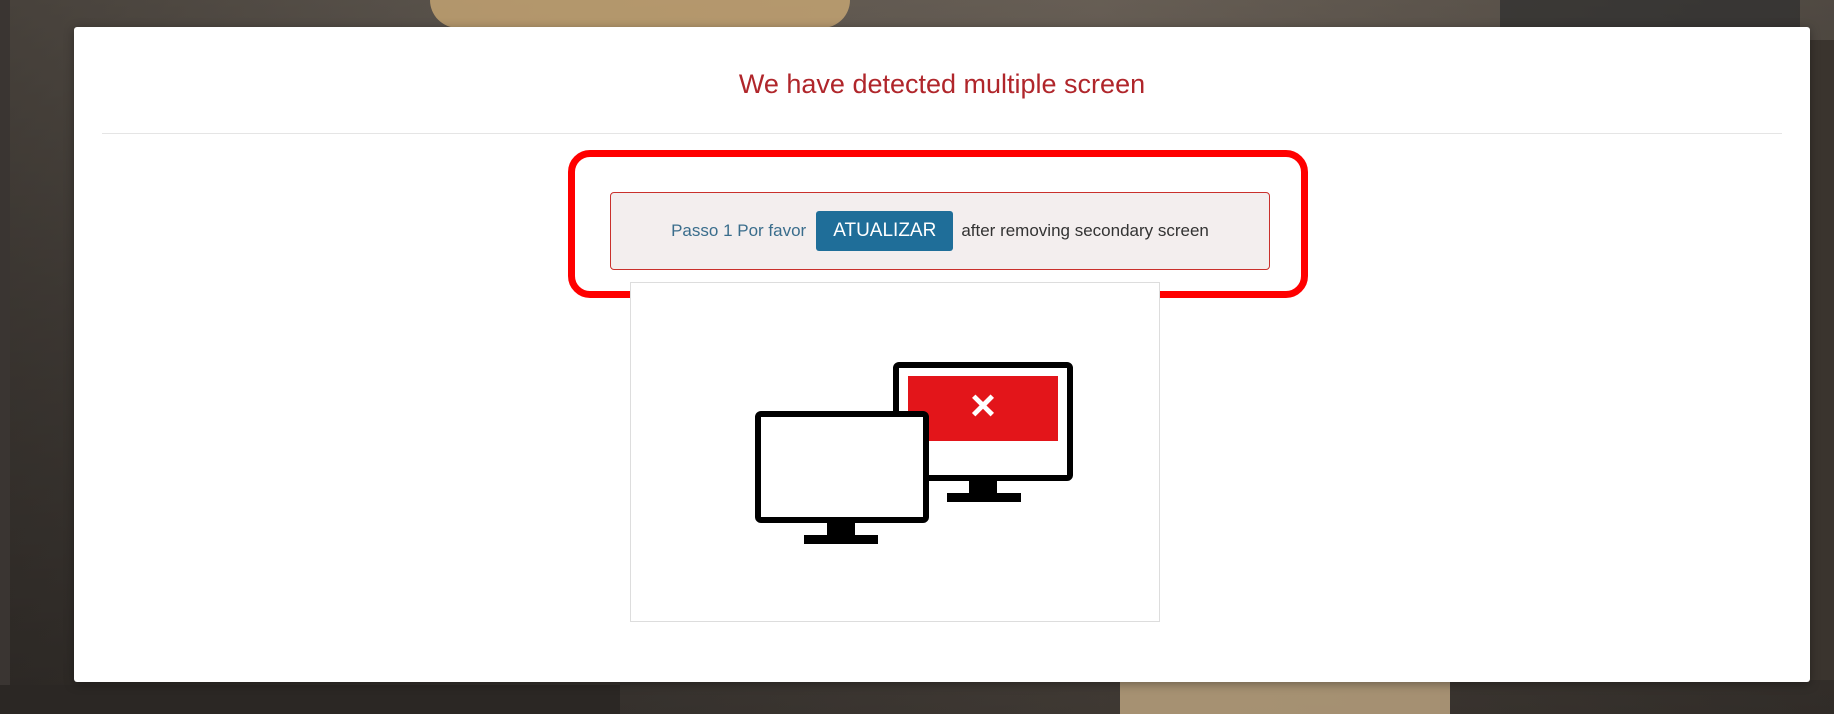 The width and height of the screenshot is (1834, 714). Describe the element at coordinates (1285, 697) in the screenshot. I see `background-table` at that location.